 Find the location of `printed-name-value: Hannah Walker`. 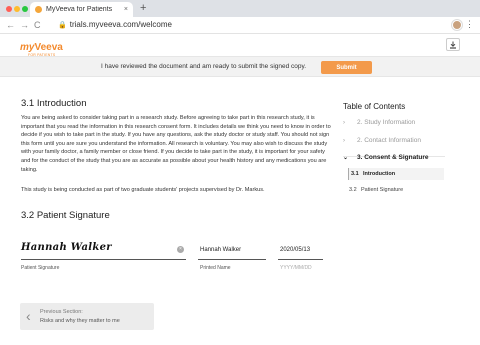

printed-name-value: Hannah Walker is located at coordinates (221, 250).